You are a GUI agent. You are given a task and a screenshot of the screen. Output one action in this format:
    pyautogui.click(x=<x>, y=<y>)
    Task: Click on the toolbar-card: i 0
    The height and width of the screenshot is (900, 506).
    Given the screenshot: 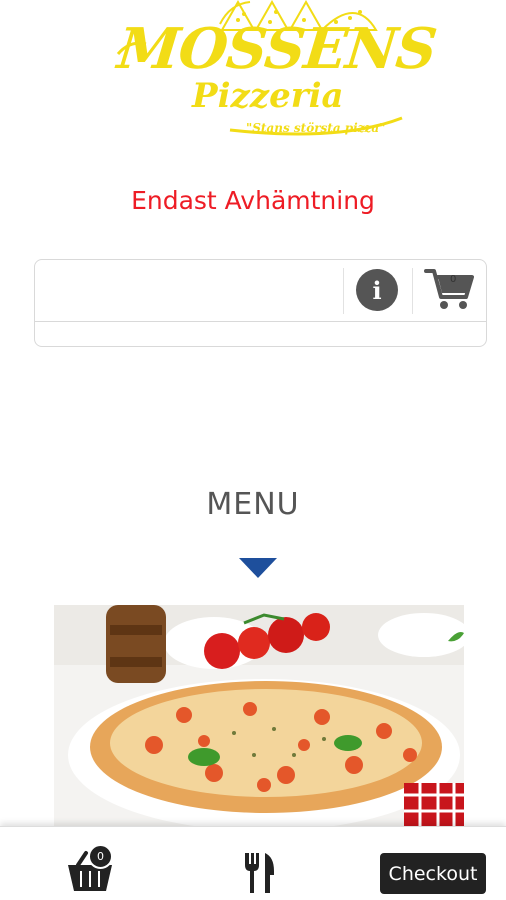 What is the action you would take?
    pyautogui.click(x=260, y=303)
    